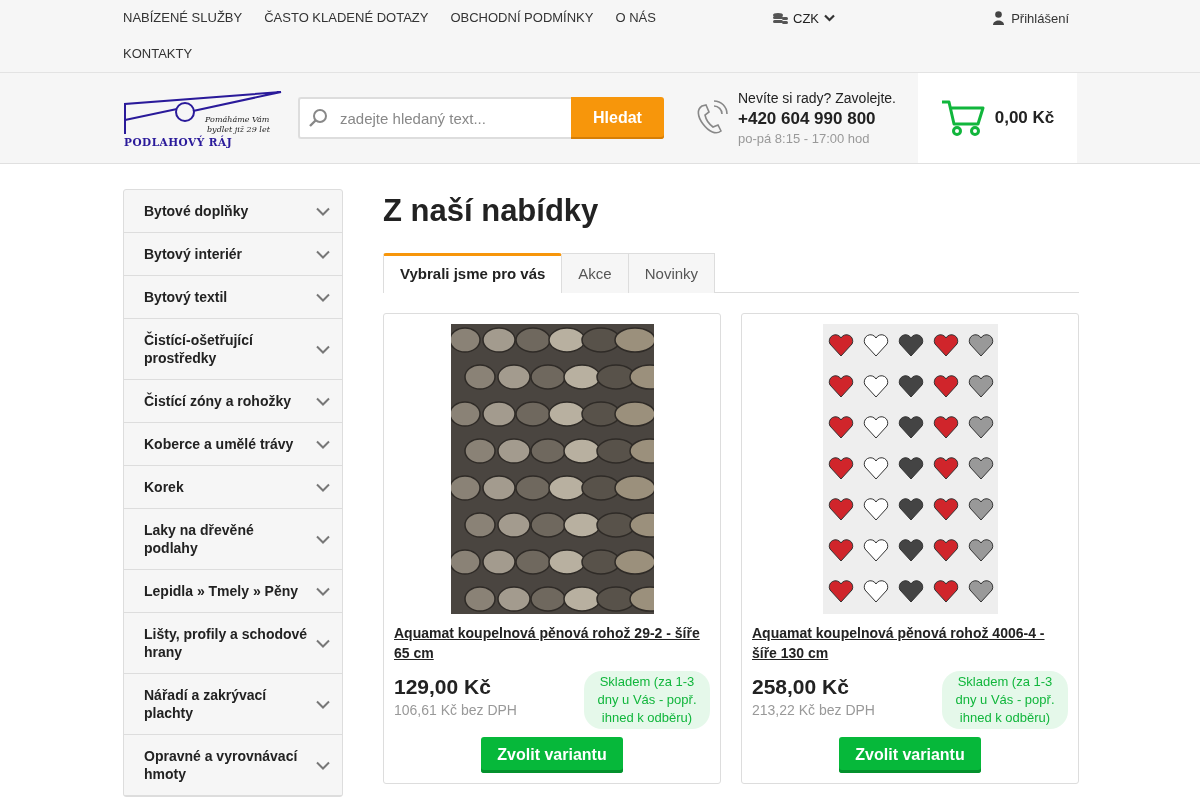 The width and height of the screenshot is (1200, 800). What do you see at coordinates (233, 487) in the screenshot?
I see `category-item: Korek` at bounding box center [233, 487].